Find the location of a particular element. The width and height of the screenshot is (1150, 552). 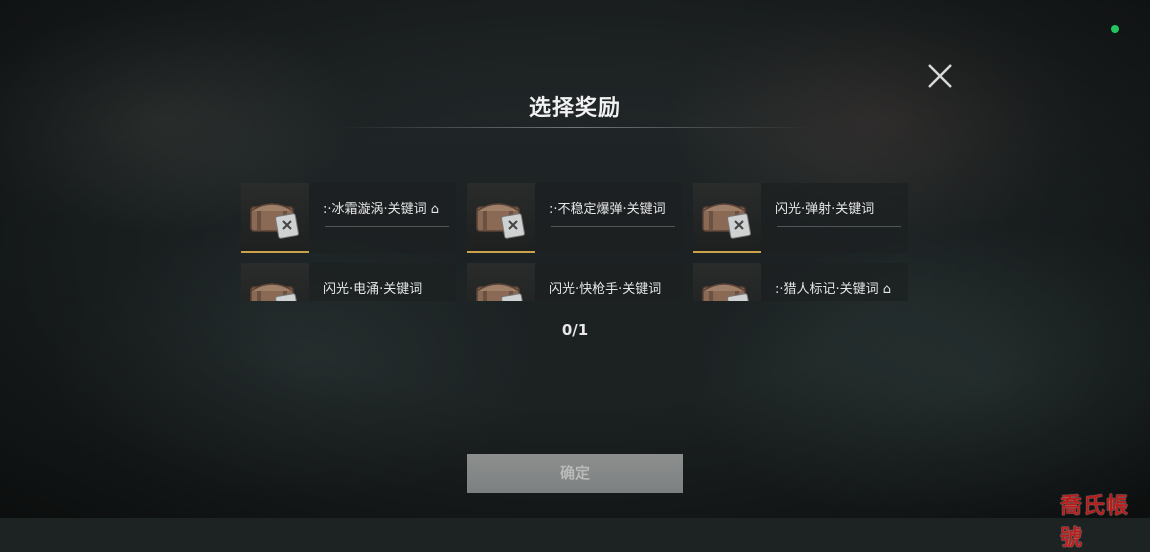

selection-counter: 0/1 is located at coordinates (575, 330).